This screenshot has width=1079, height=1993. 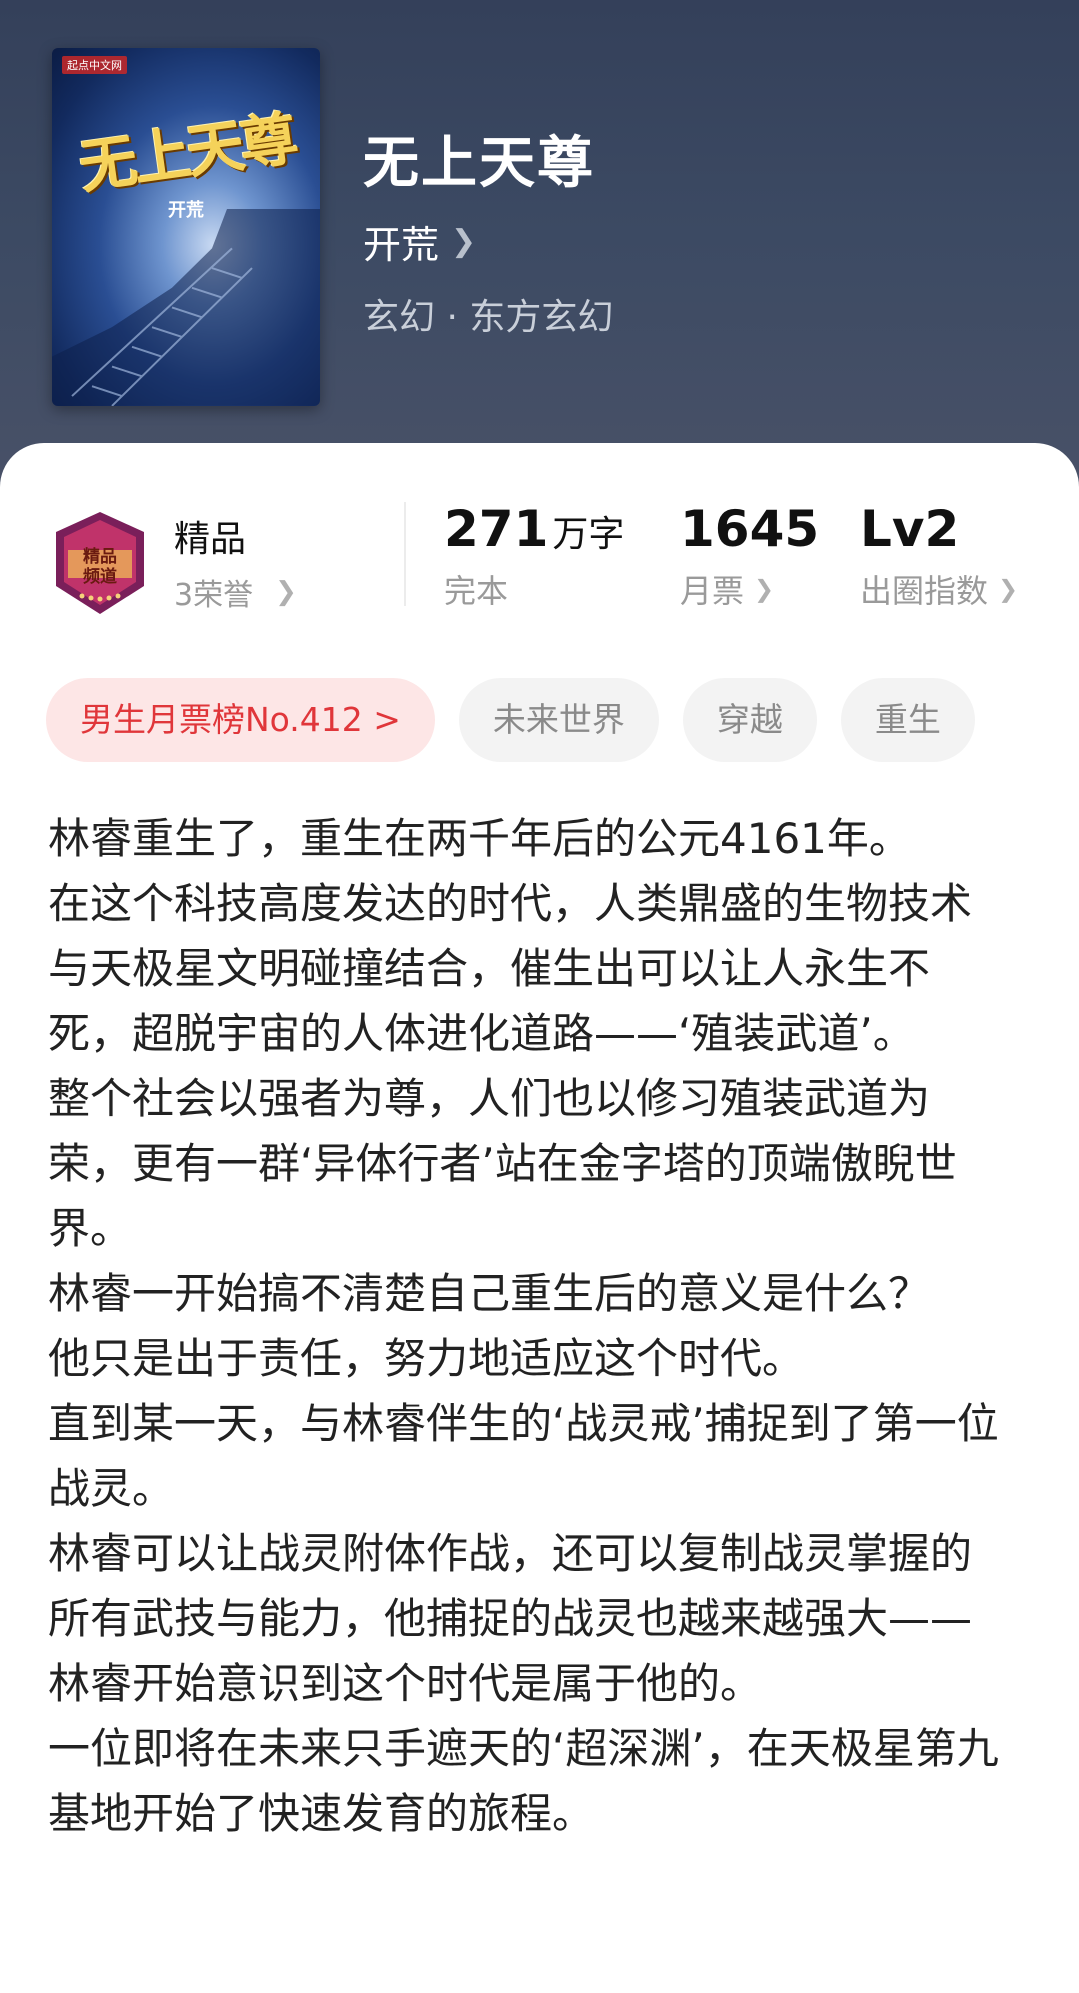 I want to click on tag-future-world: 未来世界, so click(x=558, y=720).